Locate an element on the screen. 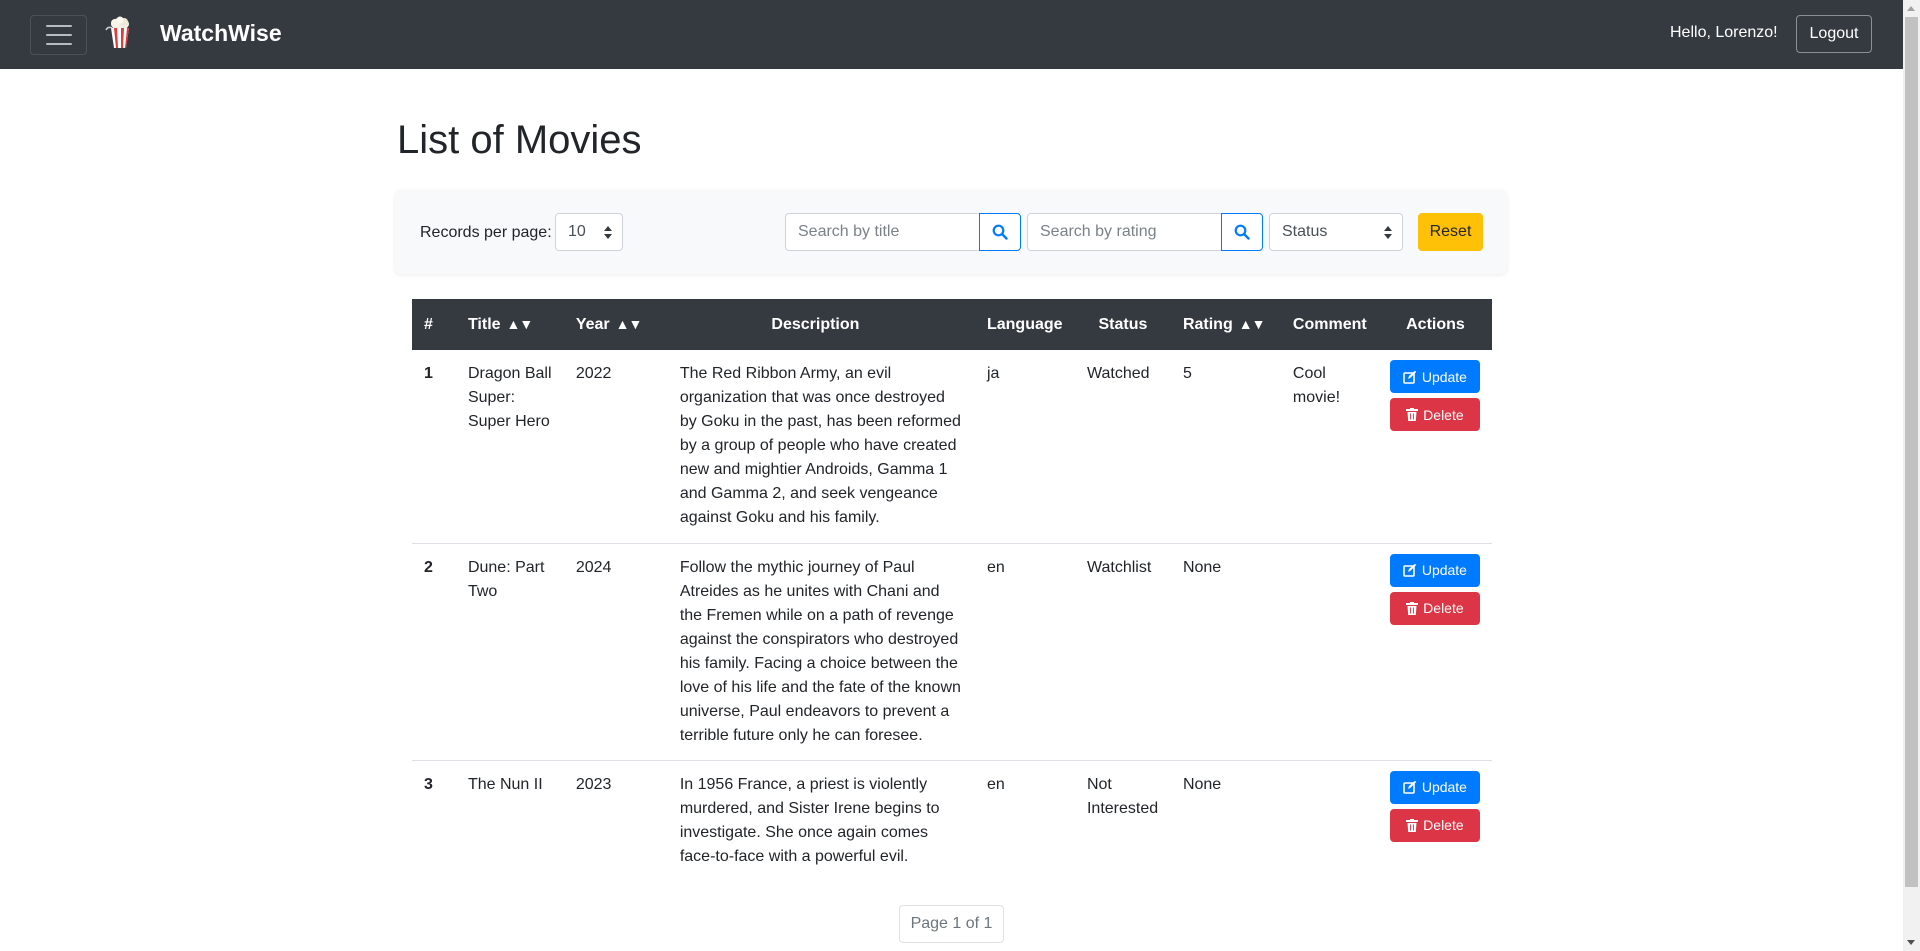  header-title: Title ▲▼ is located at coordinates (509, 324).